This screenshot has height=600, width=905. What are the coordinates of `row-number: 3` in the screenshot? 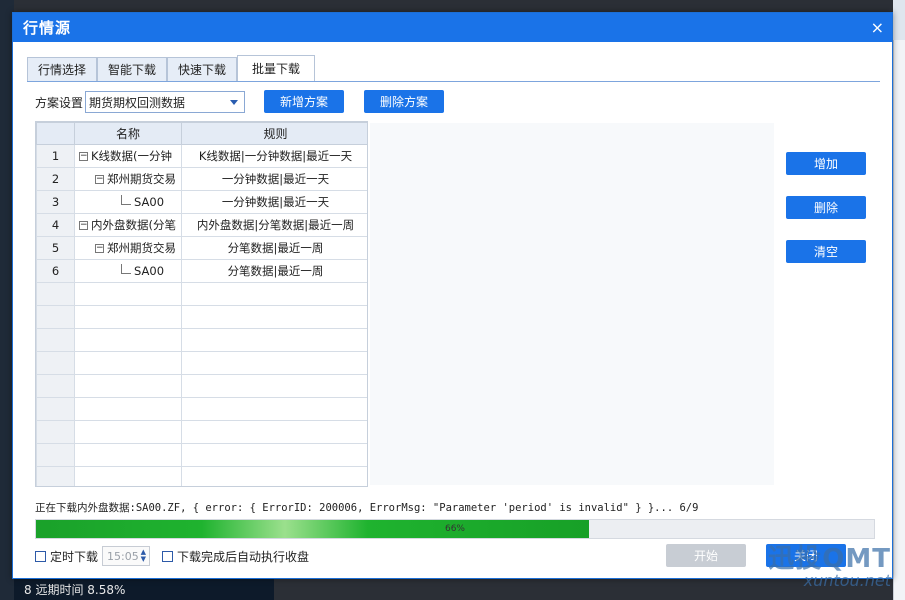 It's located at (55, 202).